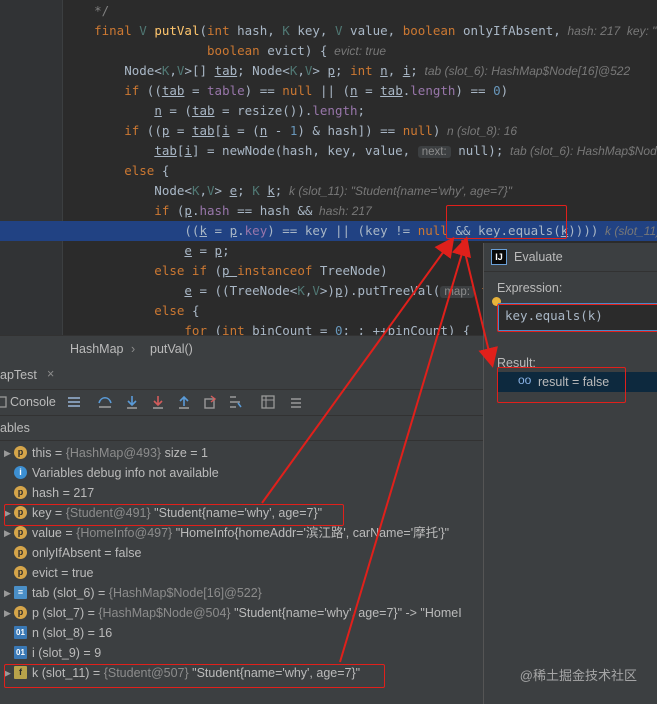 This screenshot has height=704, width=657. Describe the element at coordinates (335, 90) in the screenshot. I see `code-token: || (` at that location.